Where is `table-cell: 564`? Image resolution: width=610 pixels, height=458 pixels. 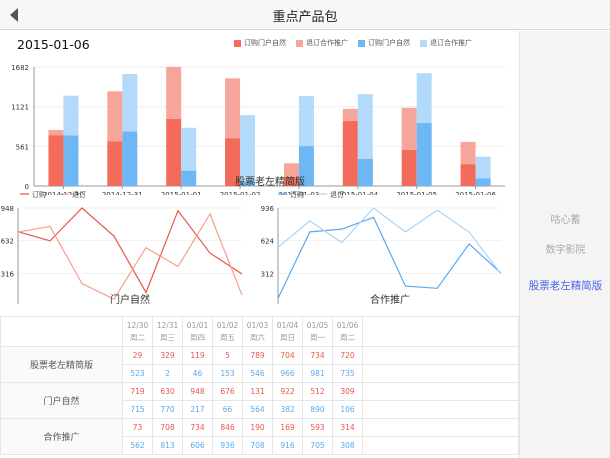 table-cell: 564 is located at coordinates (257, 409).